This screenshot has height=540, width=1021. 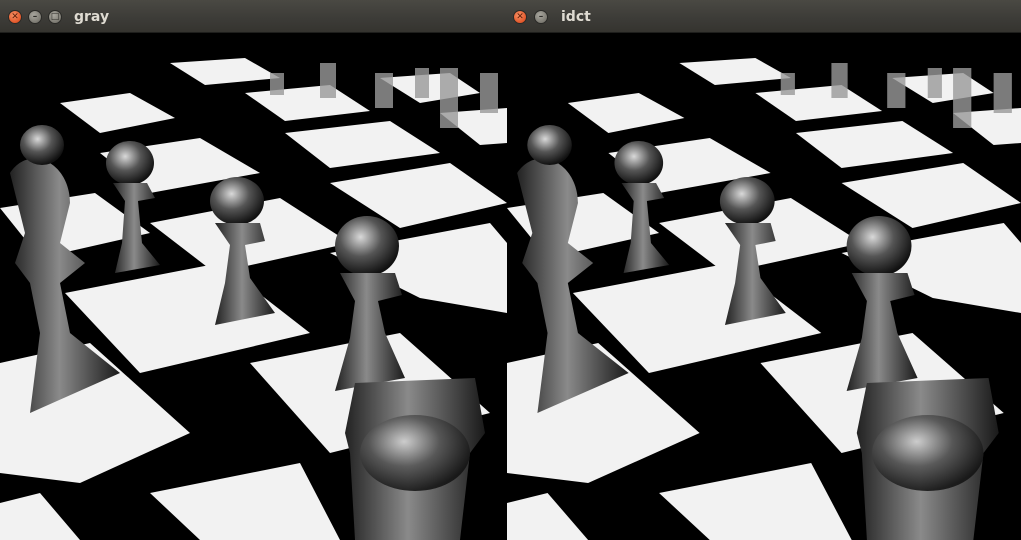 What do you see at coordinates (576, 17) in the screenshot?
I see `window-title: idct` at bounding box center [576, 17].